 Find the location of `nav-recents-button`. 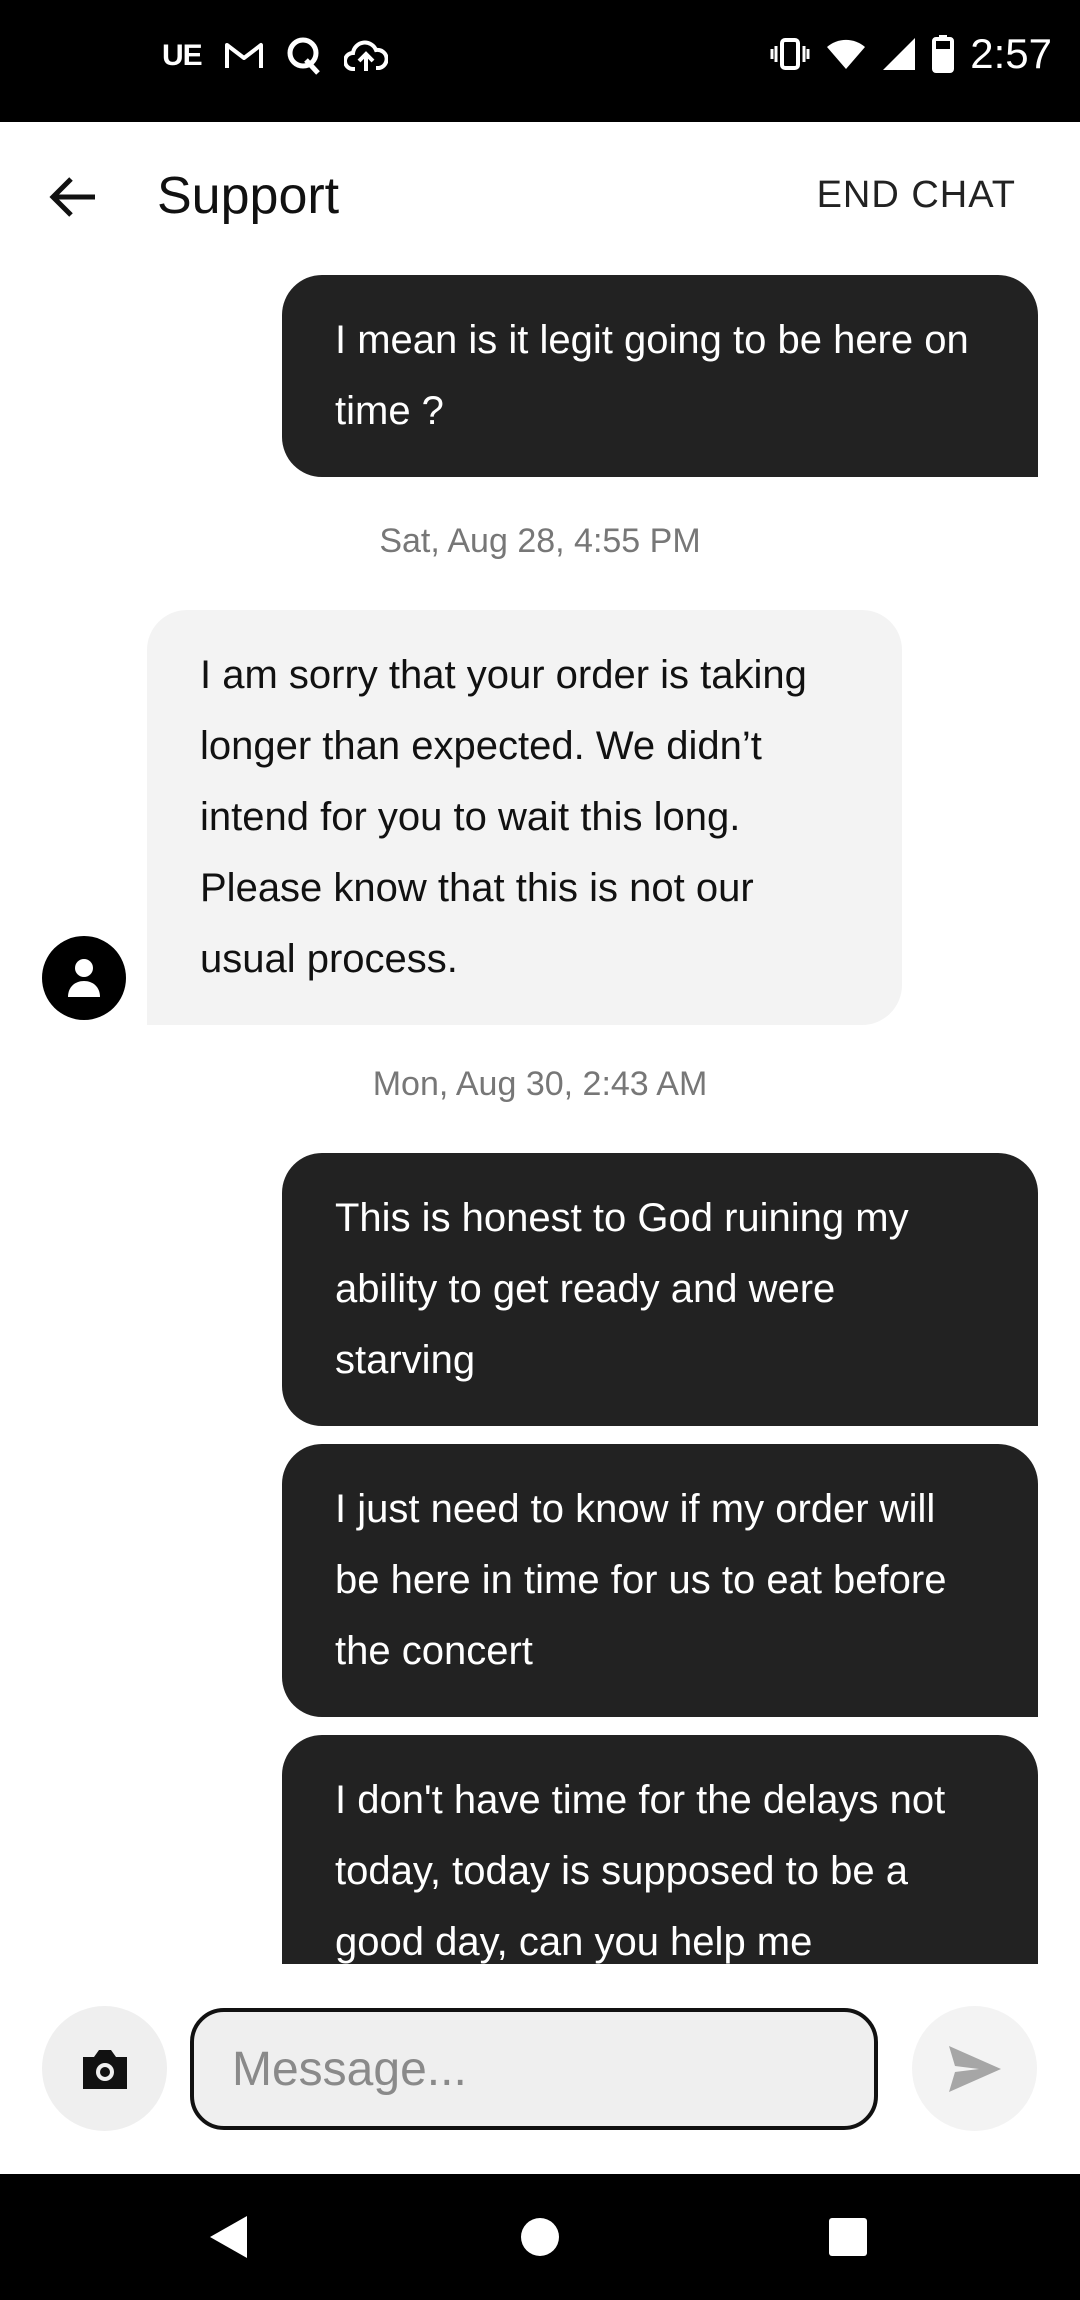

nav-recents-button is located at coordinates (848, 2237).